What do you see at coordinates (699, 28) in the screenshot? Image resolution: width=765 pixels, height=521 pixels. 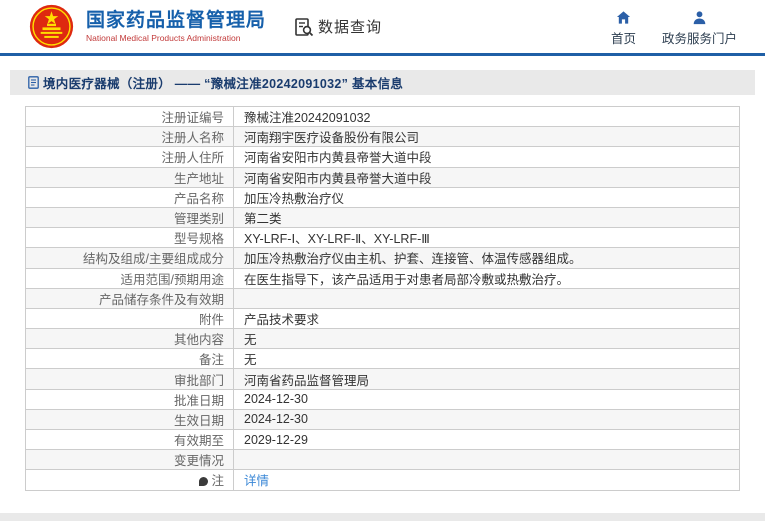 I see `nav-portal: 政务服务门户` at bounding box center [699, 28].